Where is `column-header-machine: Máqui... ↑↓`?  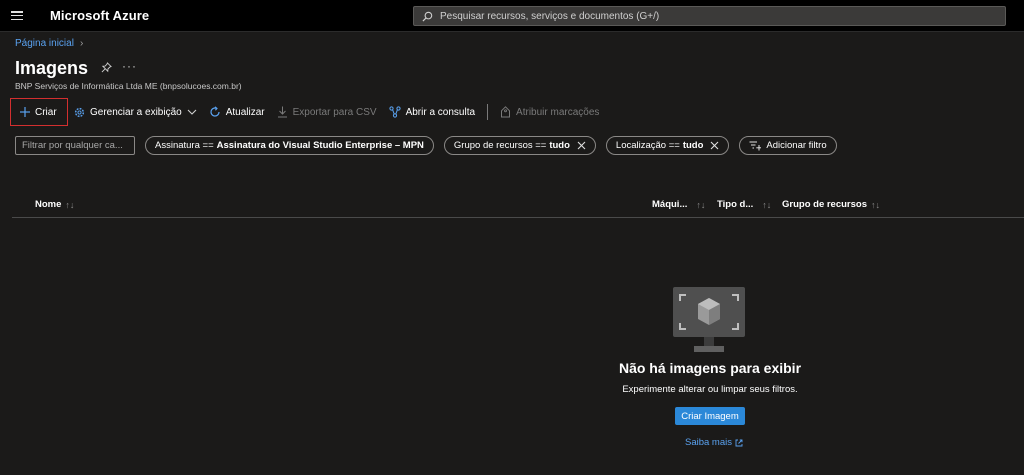 column-header-machine: Máqui... ↑↓ is located at coordinates (678, 204).